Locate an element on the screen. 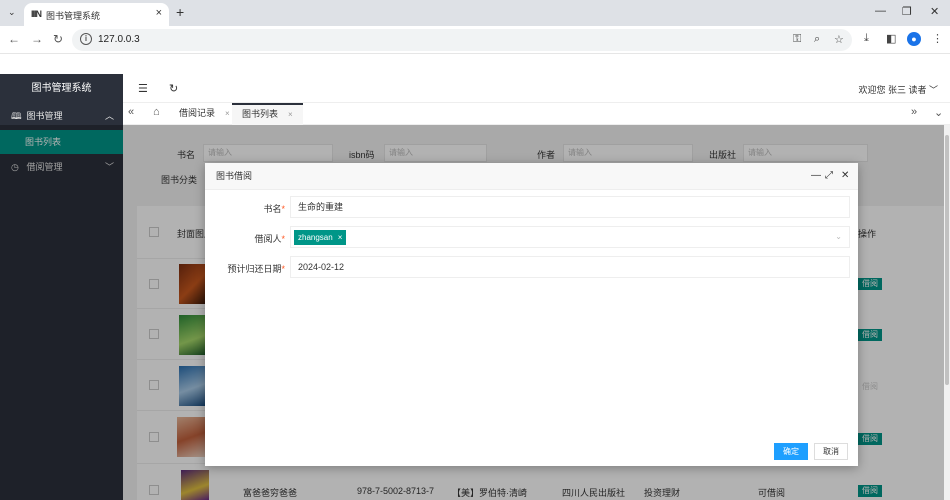  book-title-label: 书名* is located at coordinates (274, 209).